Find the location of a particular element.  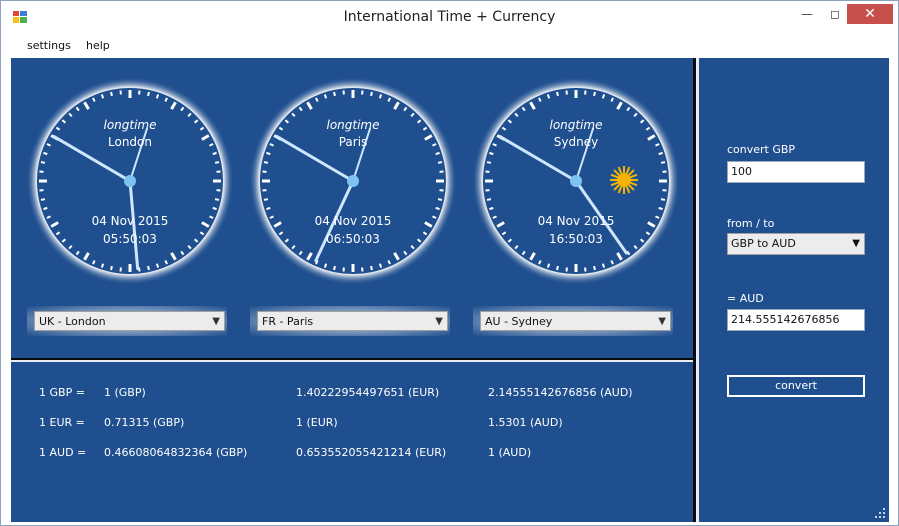

timezone-select-wrap: FR - Paris ▼ is located at coordinates (350, 321).